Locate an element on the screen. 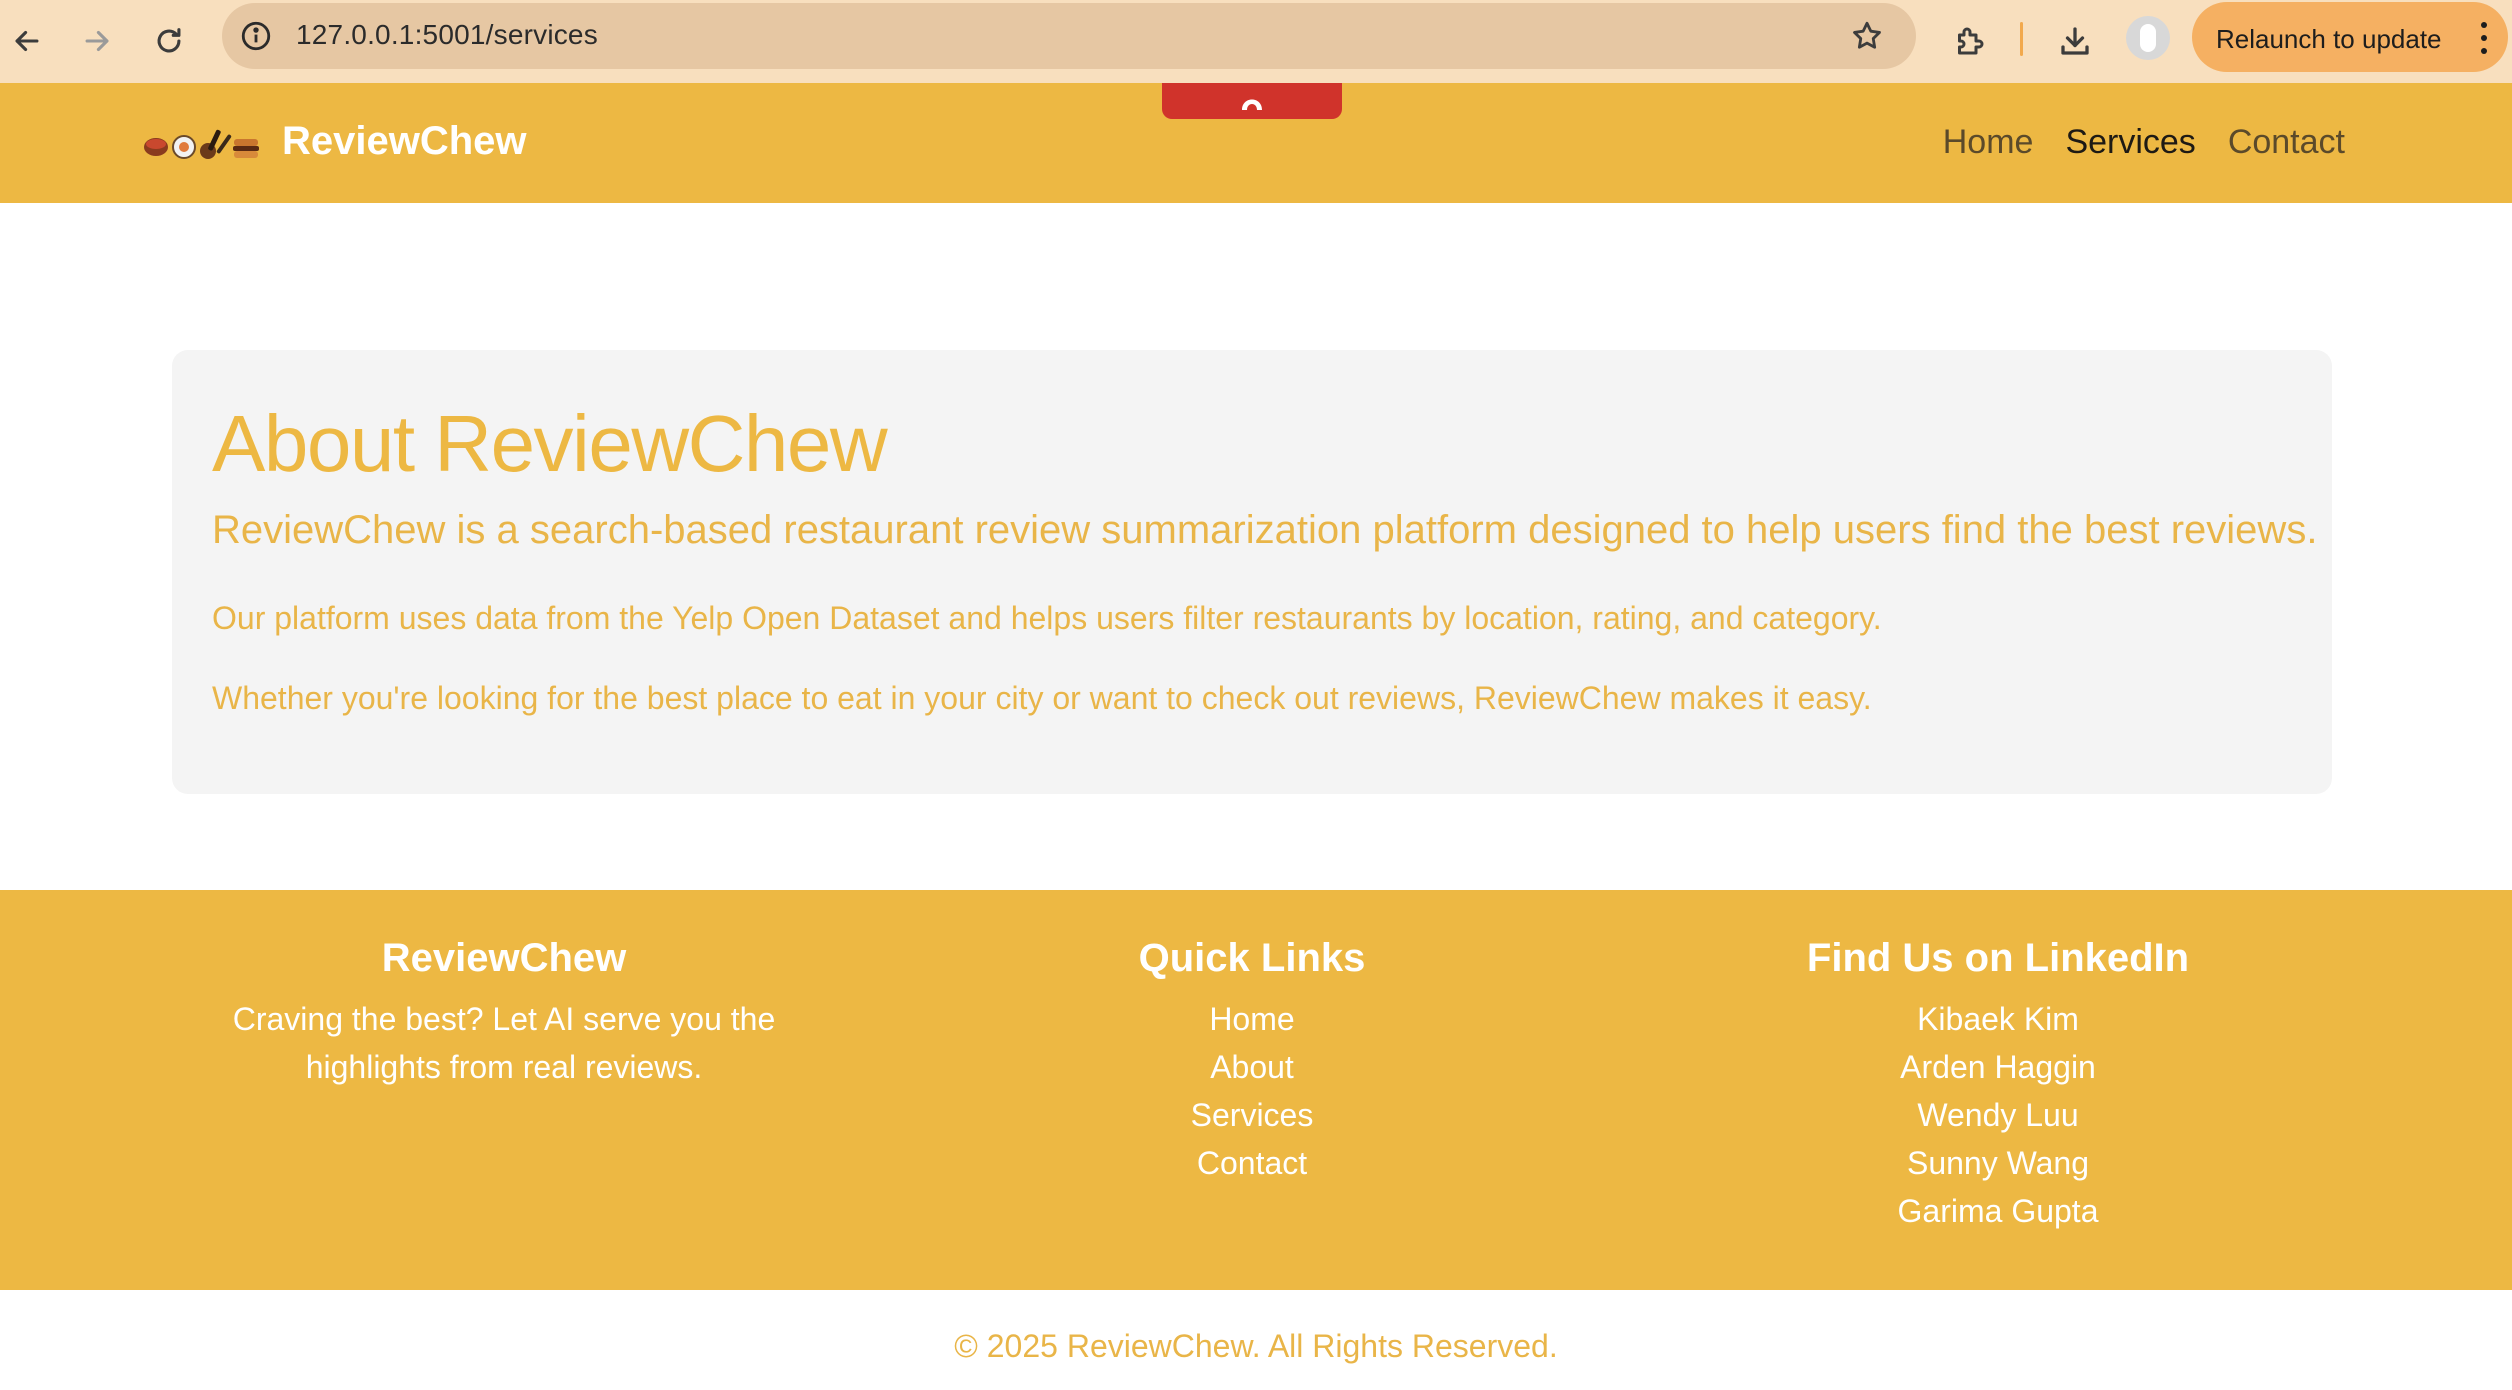 This screenshot has width=2512, height=1390. linkedin-link: Wendy Luu is located at coordinates (1998, 1115).